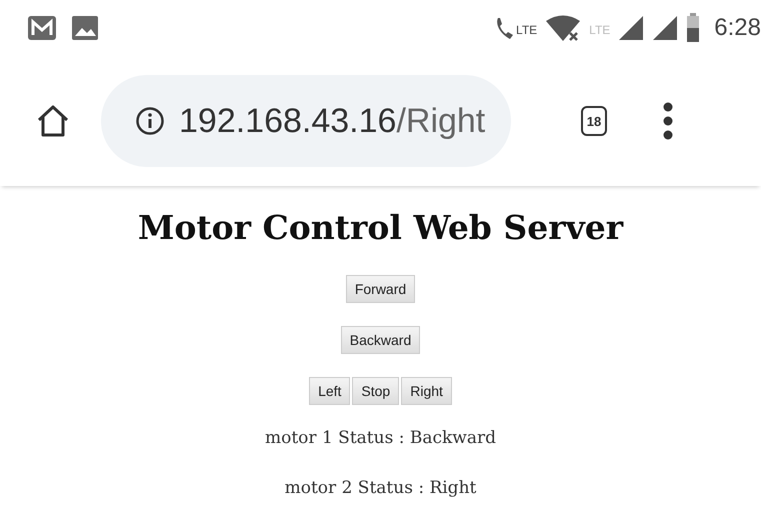 The height and width of the screenshot is (523, 761). What do you see at coordinates (380, 488) in the screenshot?
I see `status-text: motor 2 Status : Right` at bounding box center [380, 488].